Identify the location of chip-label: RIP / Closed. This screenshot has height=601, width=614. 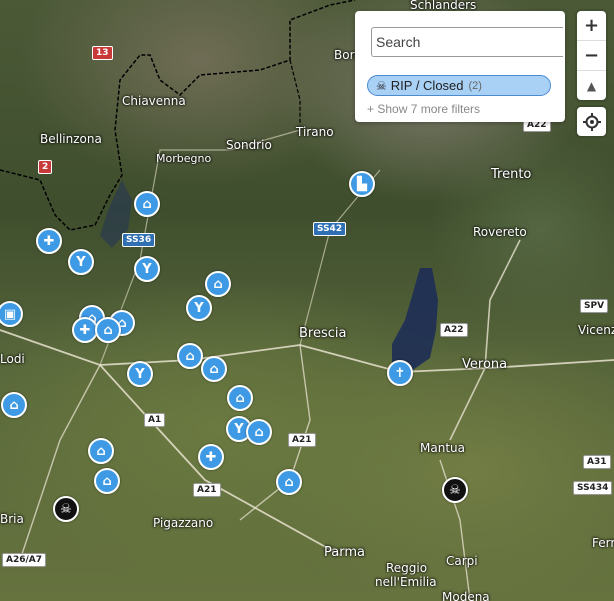
(427, 85).